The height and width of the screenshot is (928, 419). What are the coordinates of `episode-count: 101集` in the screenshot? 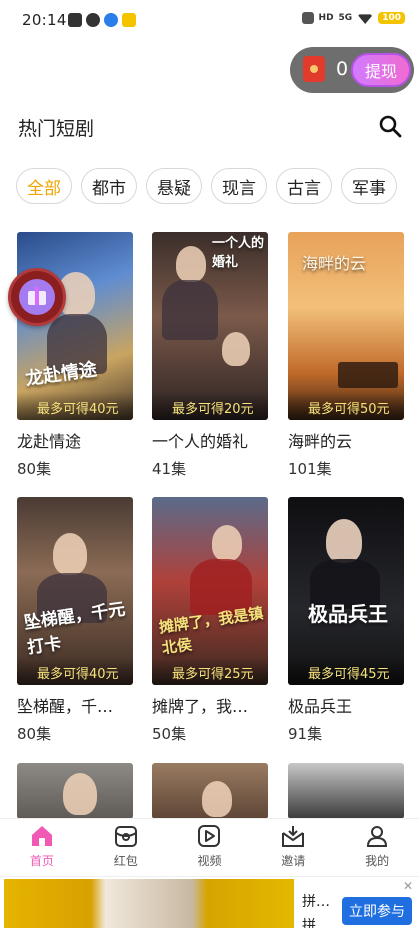 It's located at (310, 469).